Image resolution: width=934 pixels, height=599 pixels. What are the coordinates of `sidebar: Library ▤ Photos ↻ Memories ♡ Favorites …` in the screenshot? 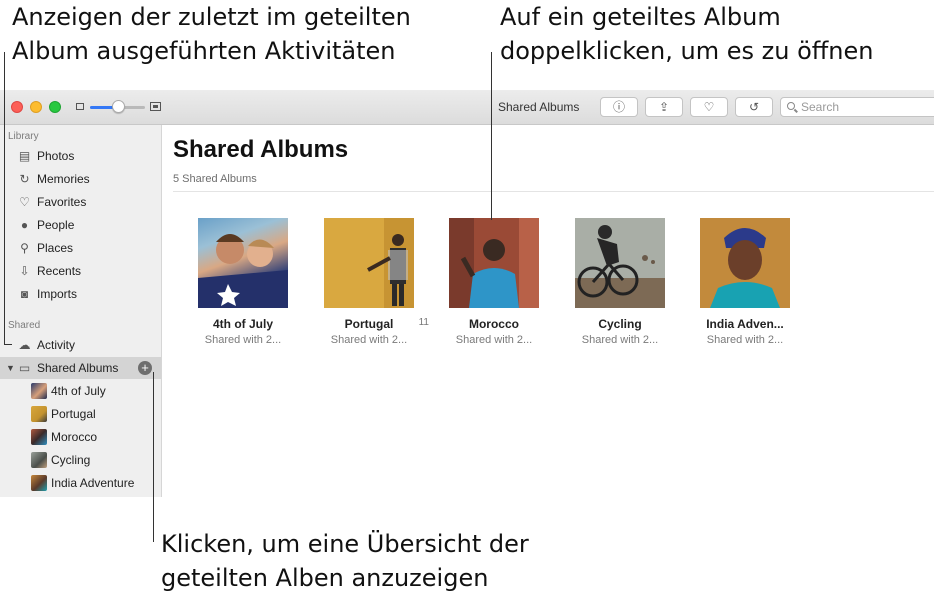 It's located at (81, 311).